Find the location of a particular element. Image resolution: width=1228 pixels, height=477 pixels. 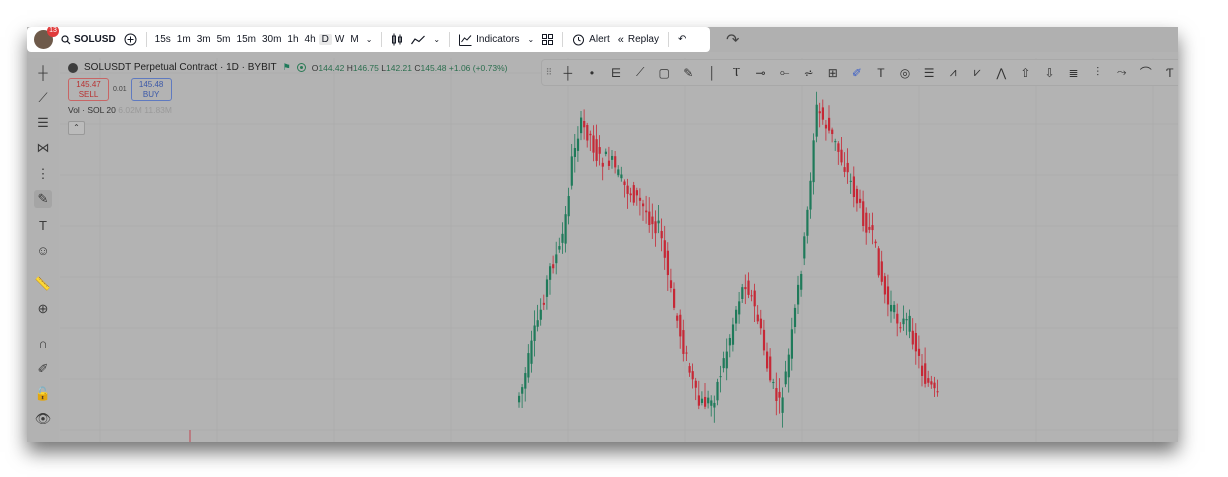

elliott-wave-icon: ⋀ is located at coordinates (1001, 72).